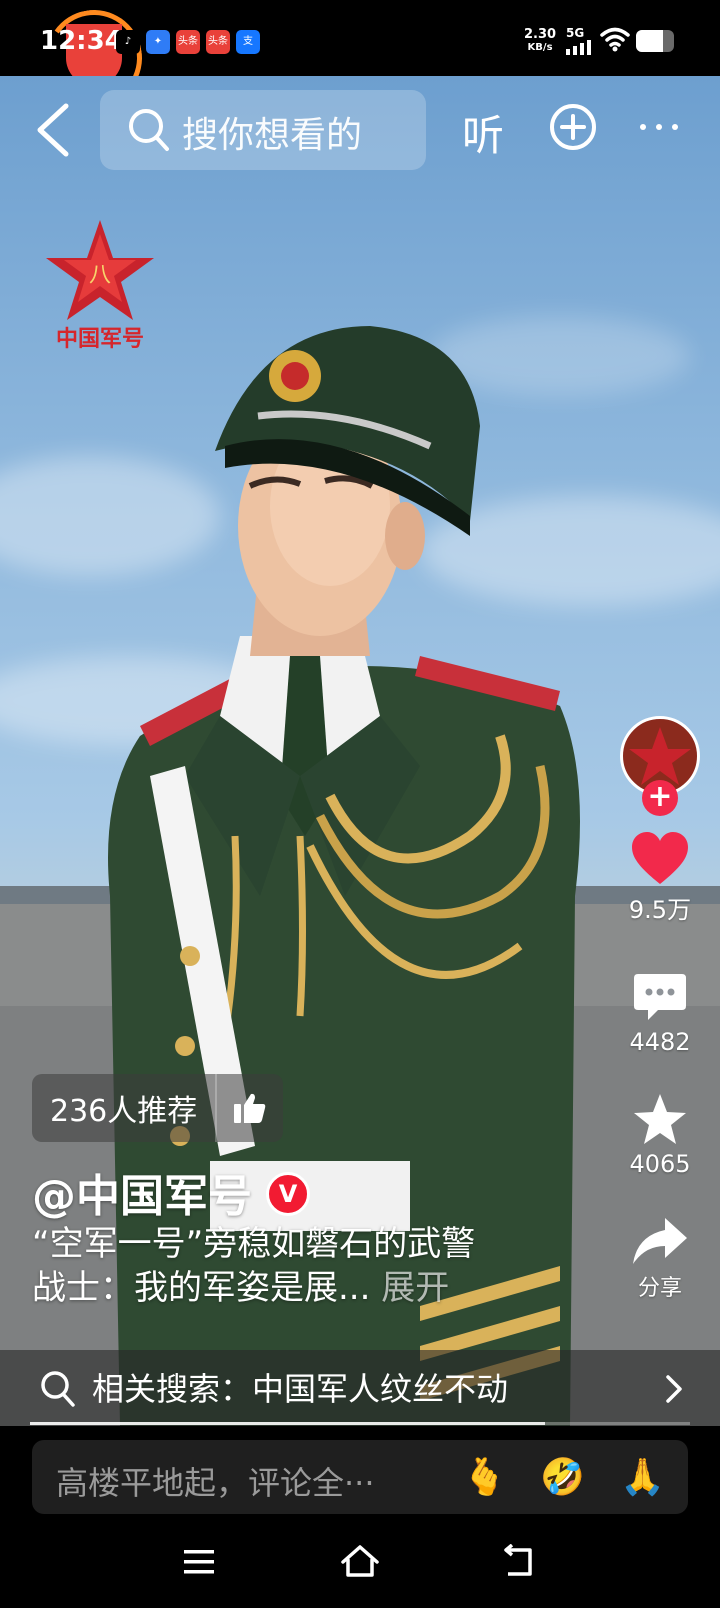  Describe the element at coordinates (642, 1477) in the screenshot. I see `emoji-pray: 🙏` at that location.